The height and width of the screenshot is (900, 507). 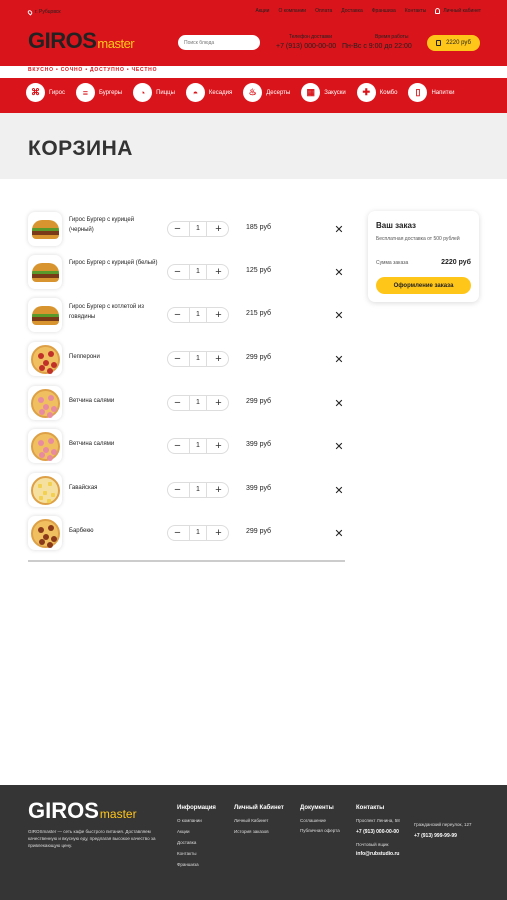 What do you see at coordinates (259, 808) in the screenshot?
I see `footer-cabinet-title: Личный Кабинет` at bounding box center [259, 808].